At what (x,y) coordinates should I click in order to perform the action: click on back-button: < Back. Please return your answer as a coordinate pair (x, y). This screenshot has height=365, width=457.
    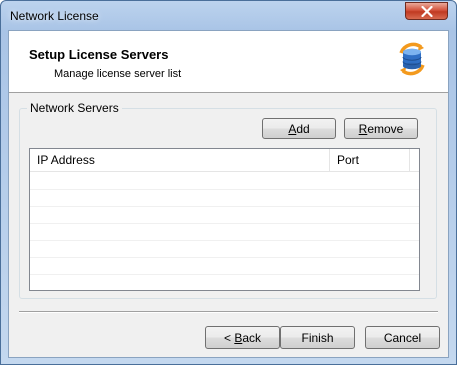
    Looking at the image, I should click on (242, 337).